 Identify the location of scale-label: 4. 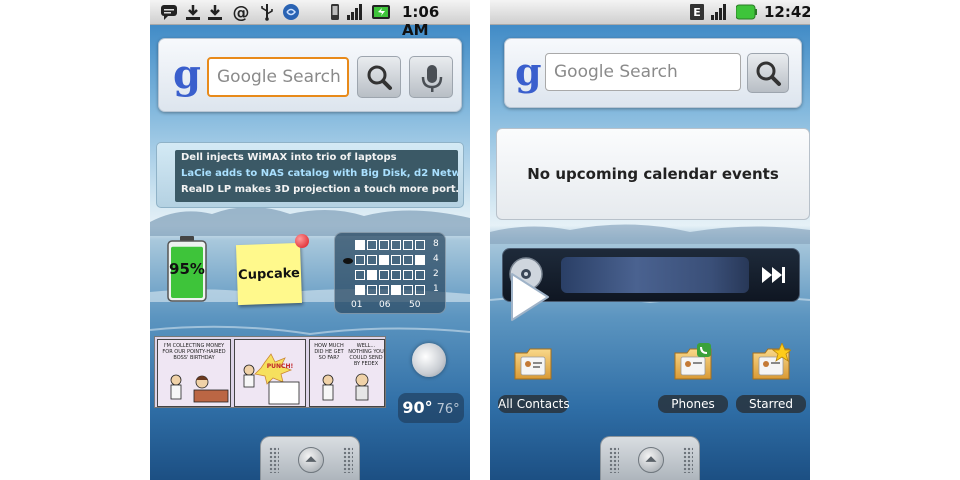
(436, 259).